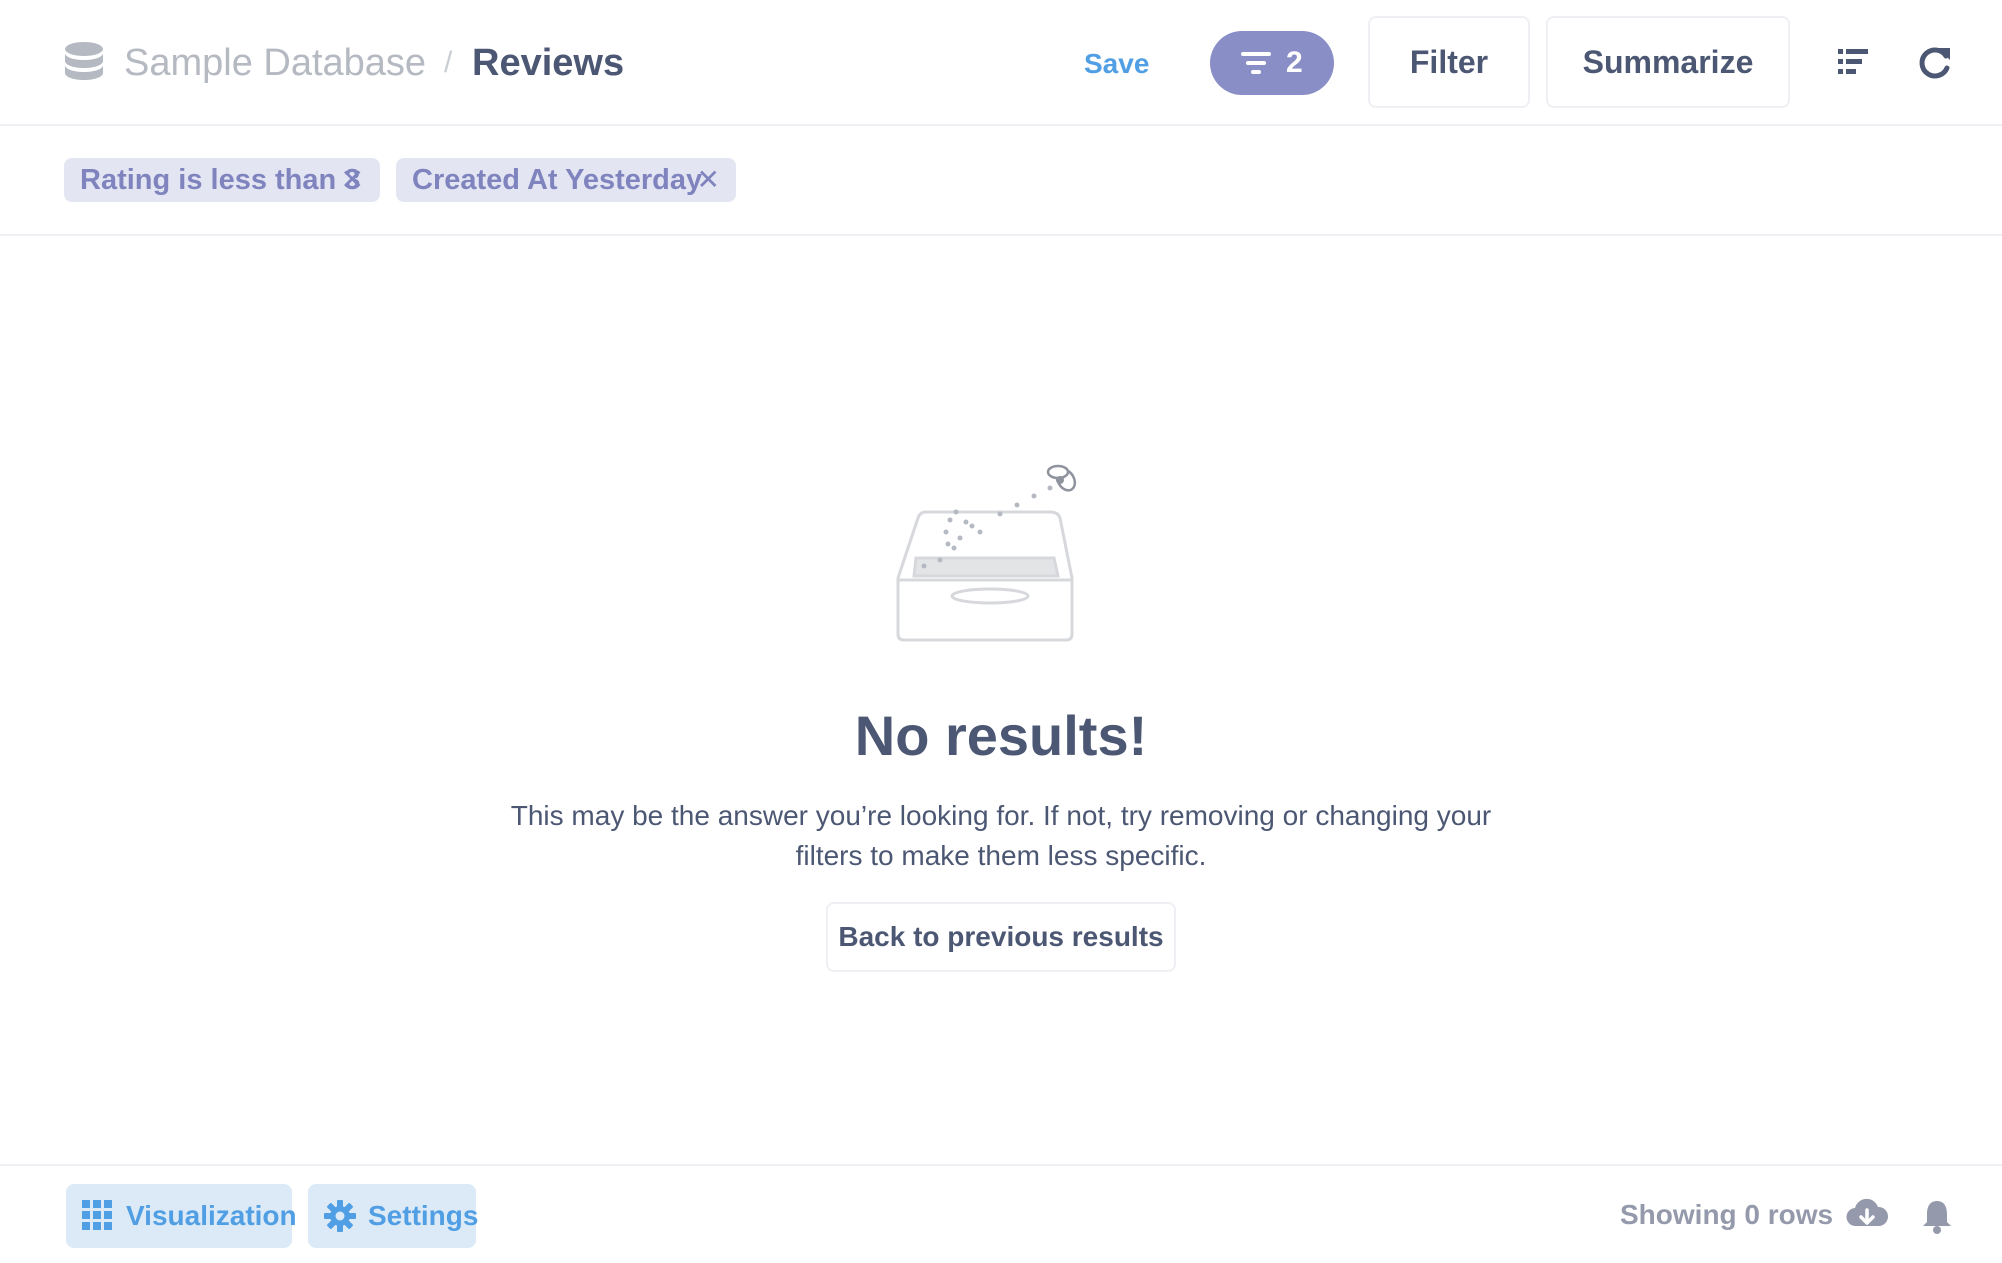 The height and width of the screenshot is (1263, 2002). I want to click on breadcrumb-database: Sample Database, so click(275, 63).